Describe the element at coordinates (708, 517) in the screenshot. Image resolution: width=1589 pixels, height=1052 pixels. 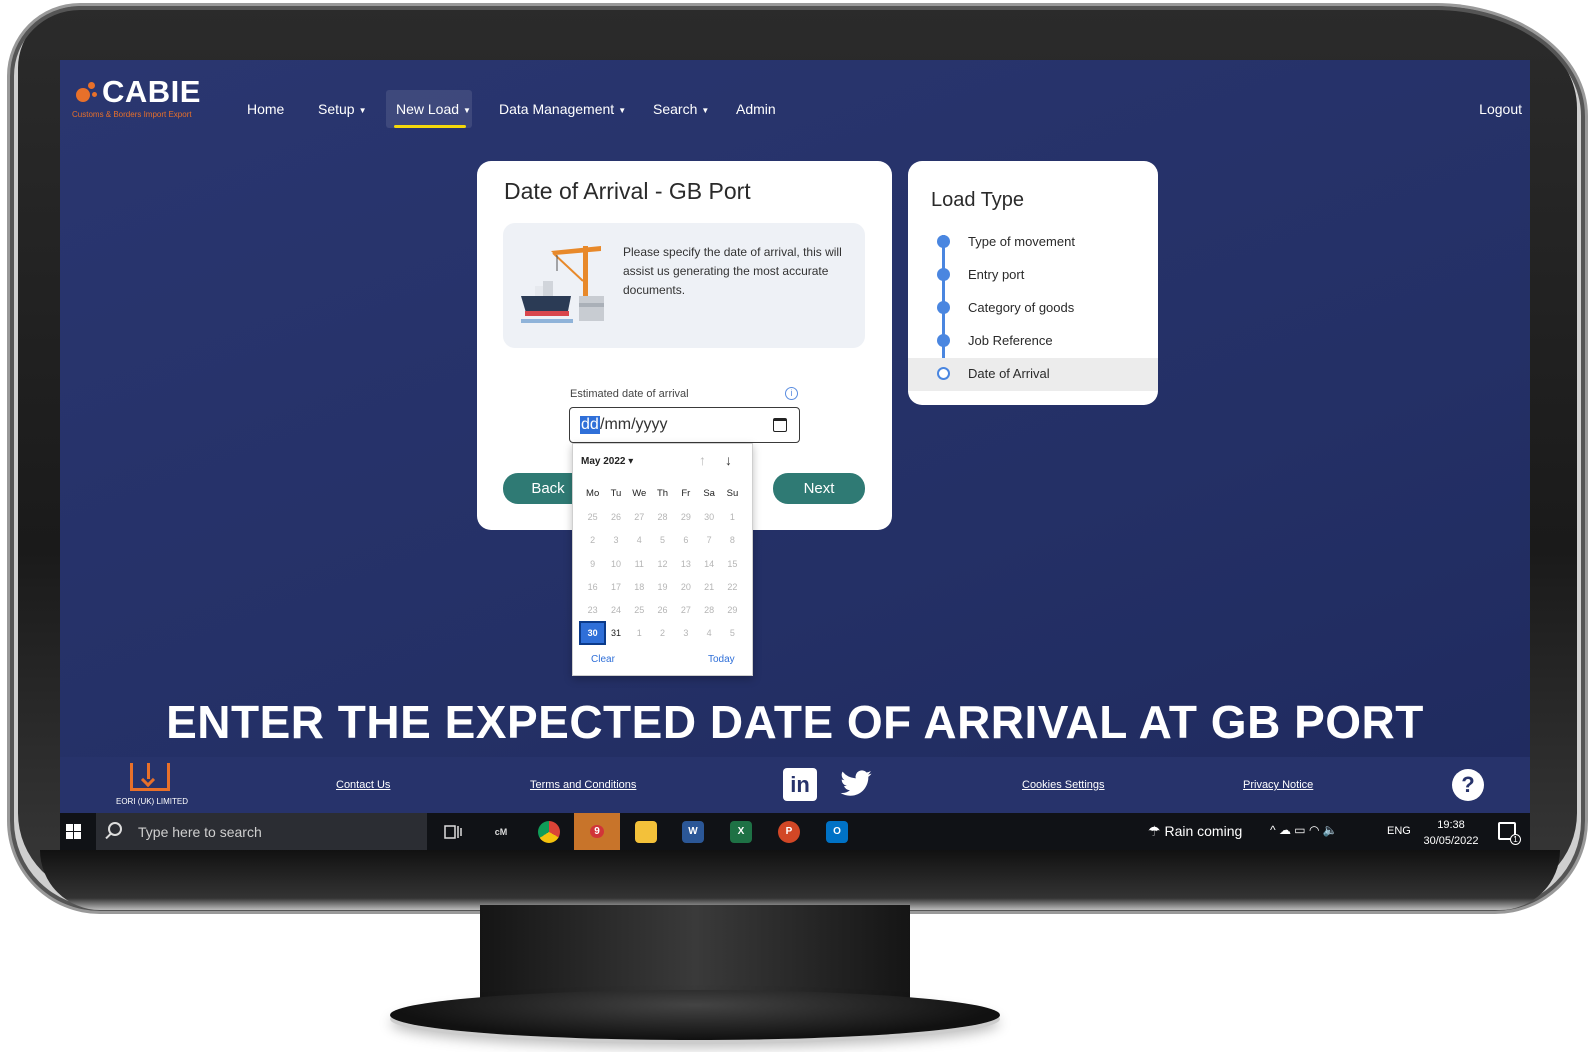
I see `day-cell: 30` at that location.